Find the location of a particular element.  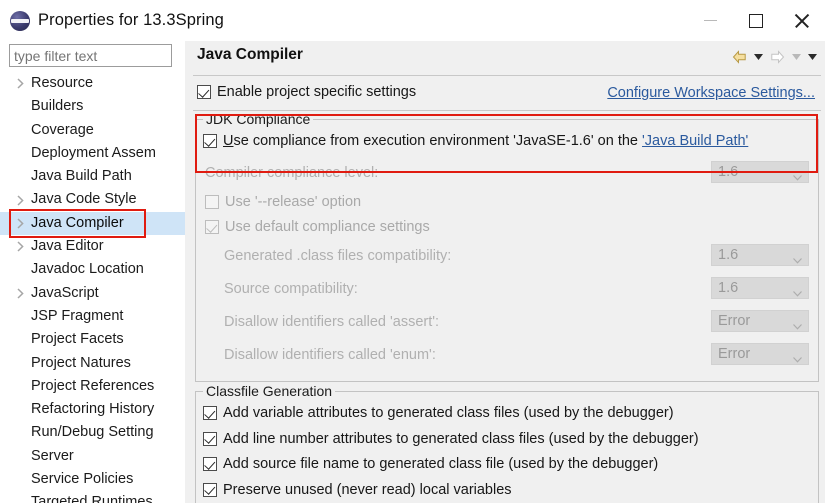

sidebar-item-project-natures: Project Natures is located at coordinates (92, 363).